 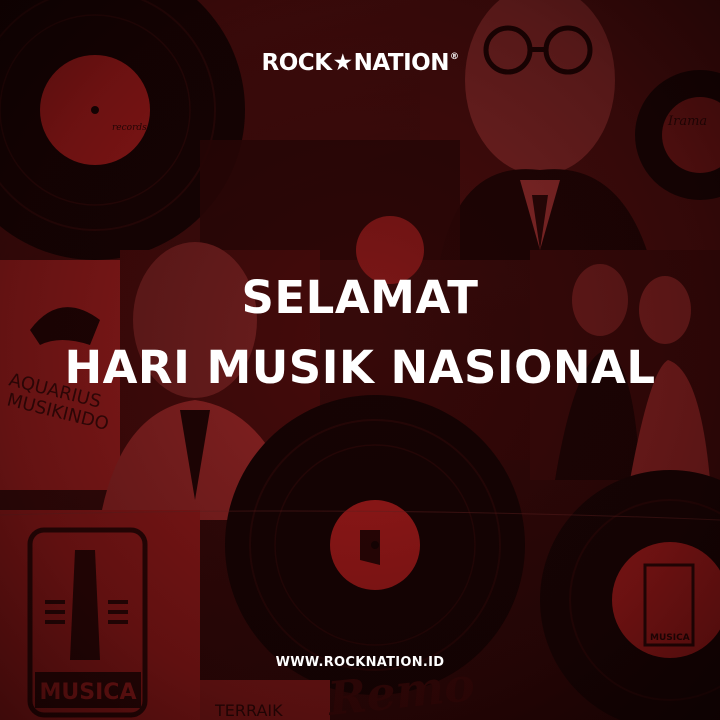 I want to click on irama-label-text: Irama, so click(x=687, y=121).